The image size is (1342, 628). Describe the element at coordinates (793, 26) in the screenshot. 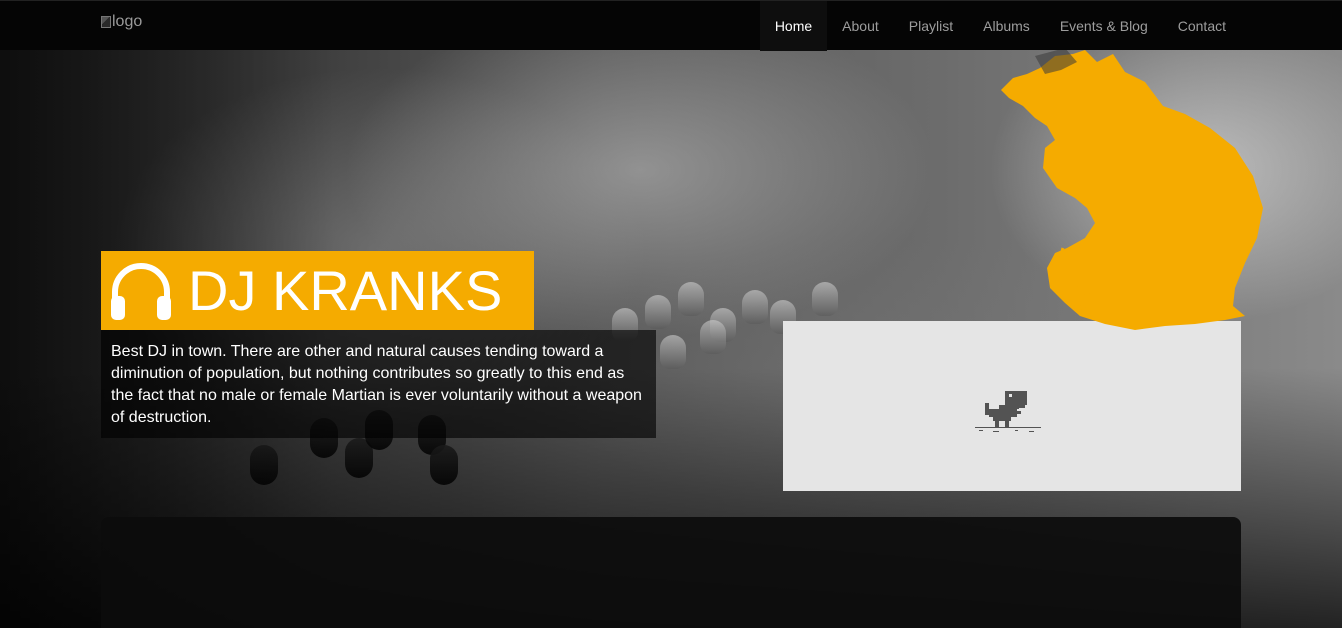

I see `nav-item-home: Home` at that location.